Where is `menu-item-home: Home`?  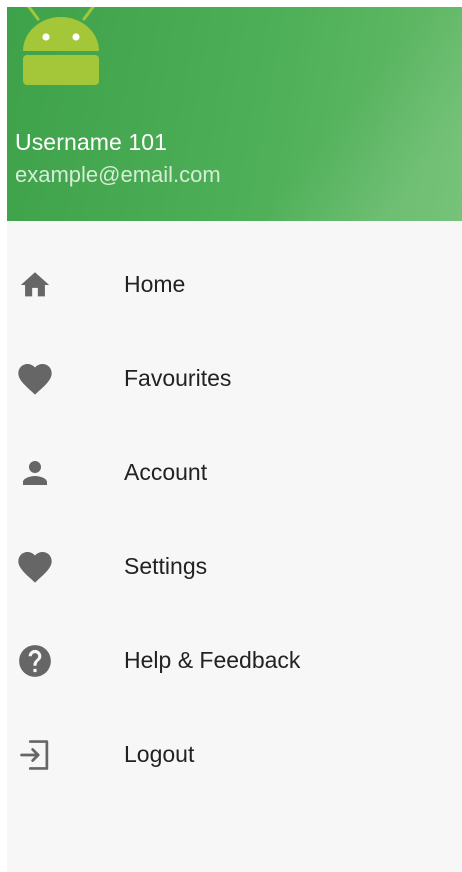
menu-item-home: Home is located at coordinates (234, 284).